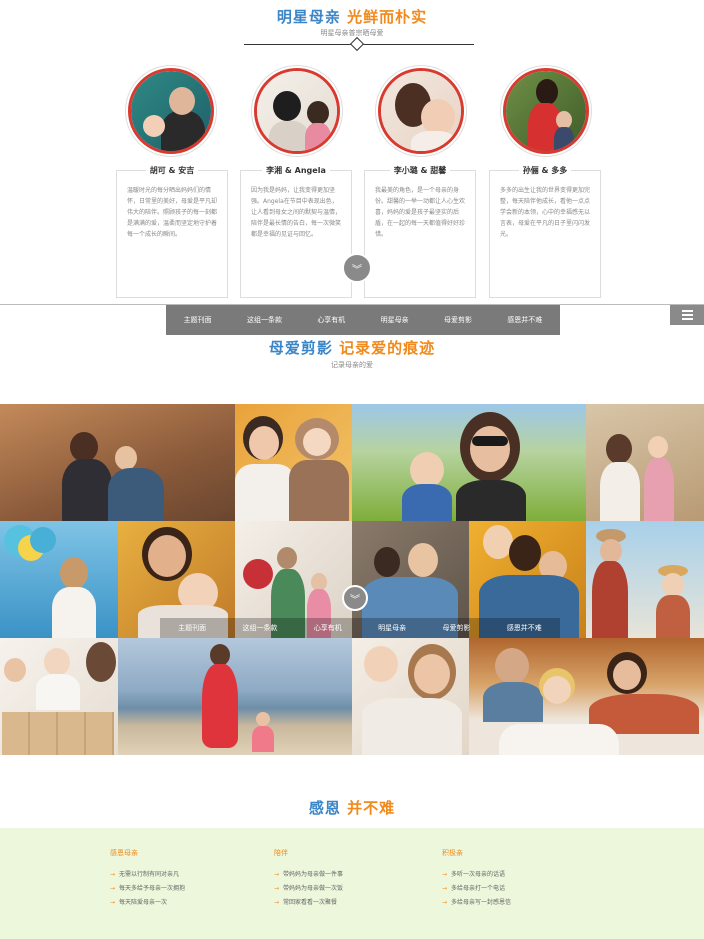  Describe the element at coordinates (387, 348) in the screenshot. I see `title-part-orange: 记录爱的痕迹` at that location.